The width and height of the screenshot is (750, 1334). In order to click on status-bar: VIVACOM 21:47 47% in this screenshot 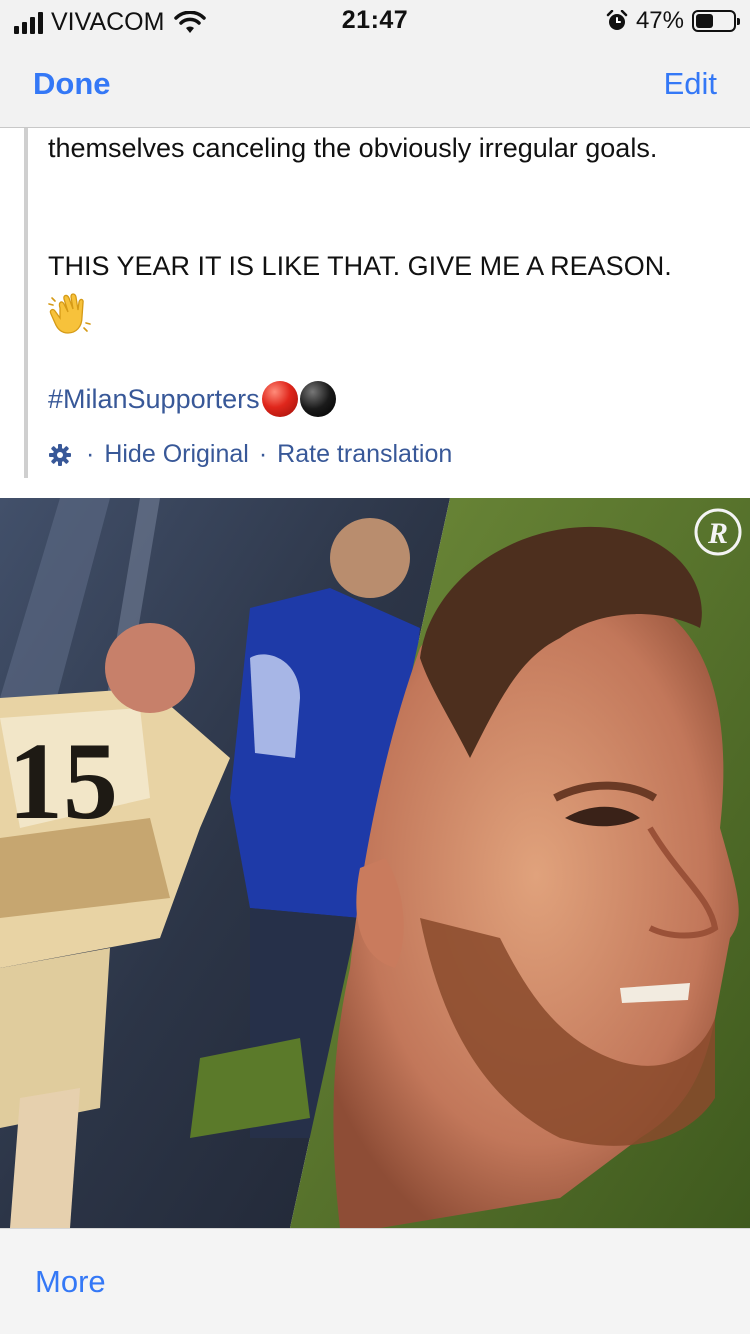, I will do `click(375, 20)`.